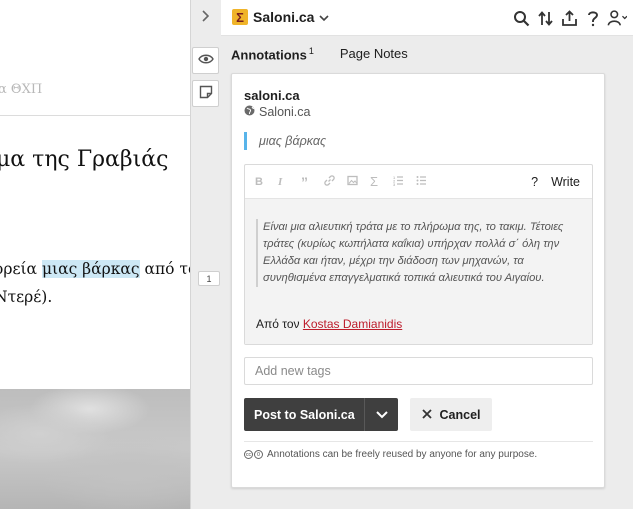  Describe the element at coordinates (427, 18) in the screenshot. I see `sidebar-top-bar: Σ Saloni.ca` at that location.